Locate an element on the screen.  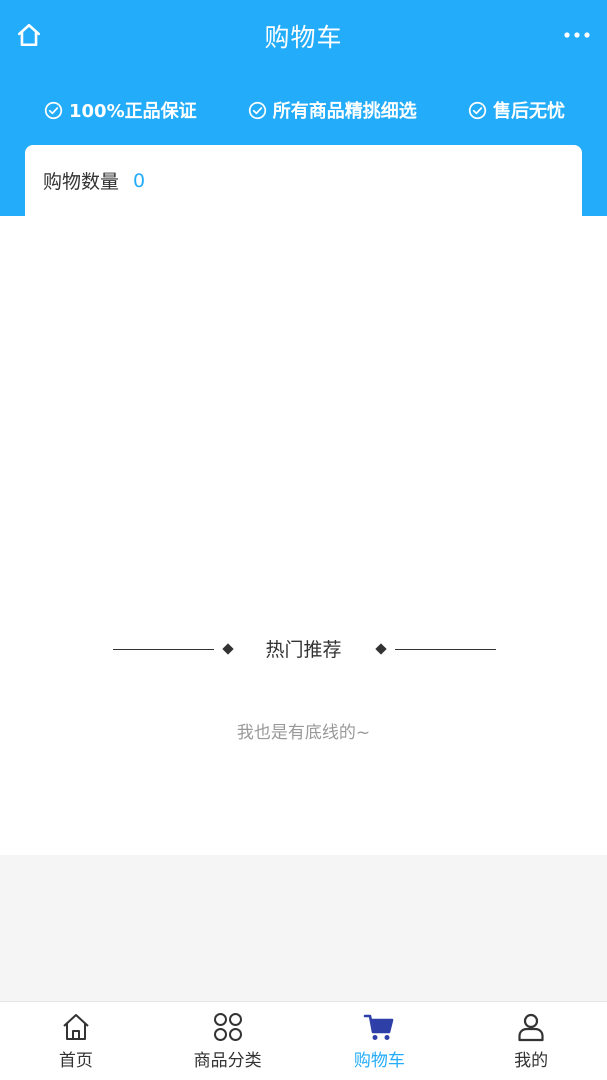
tab-cart: 购物车 is located at coordinates (380, 1041).